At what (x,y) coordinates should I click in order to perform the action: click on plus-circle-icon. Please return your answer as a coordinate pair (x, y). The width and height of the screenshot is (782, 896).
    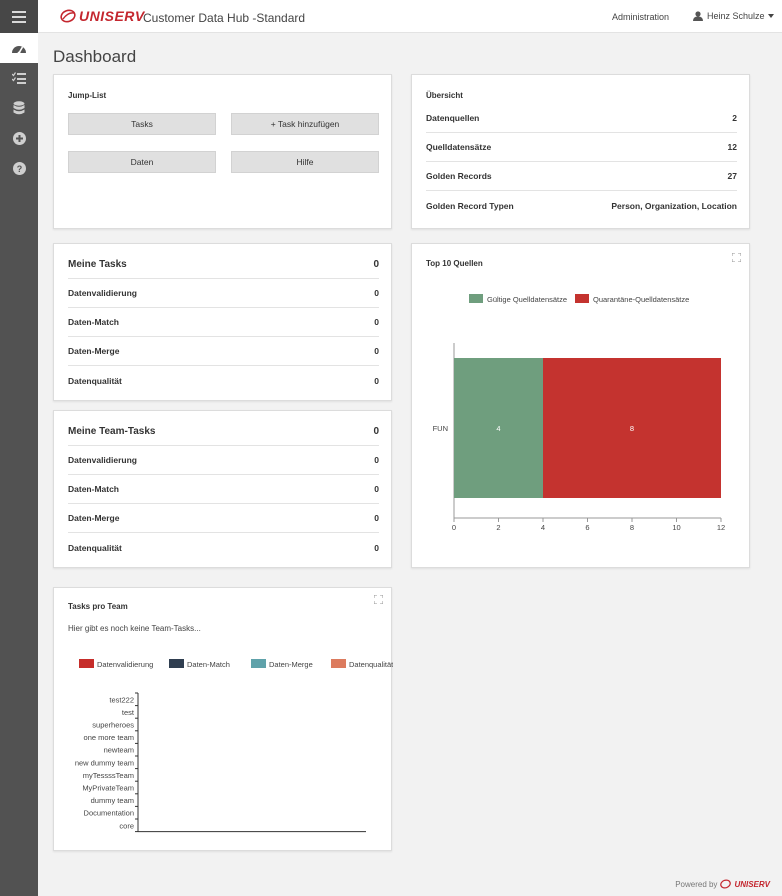
    Looking at the image, I should click on (19, 138).